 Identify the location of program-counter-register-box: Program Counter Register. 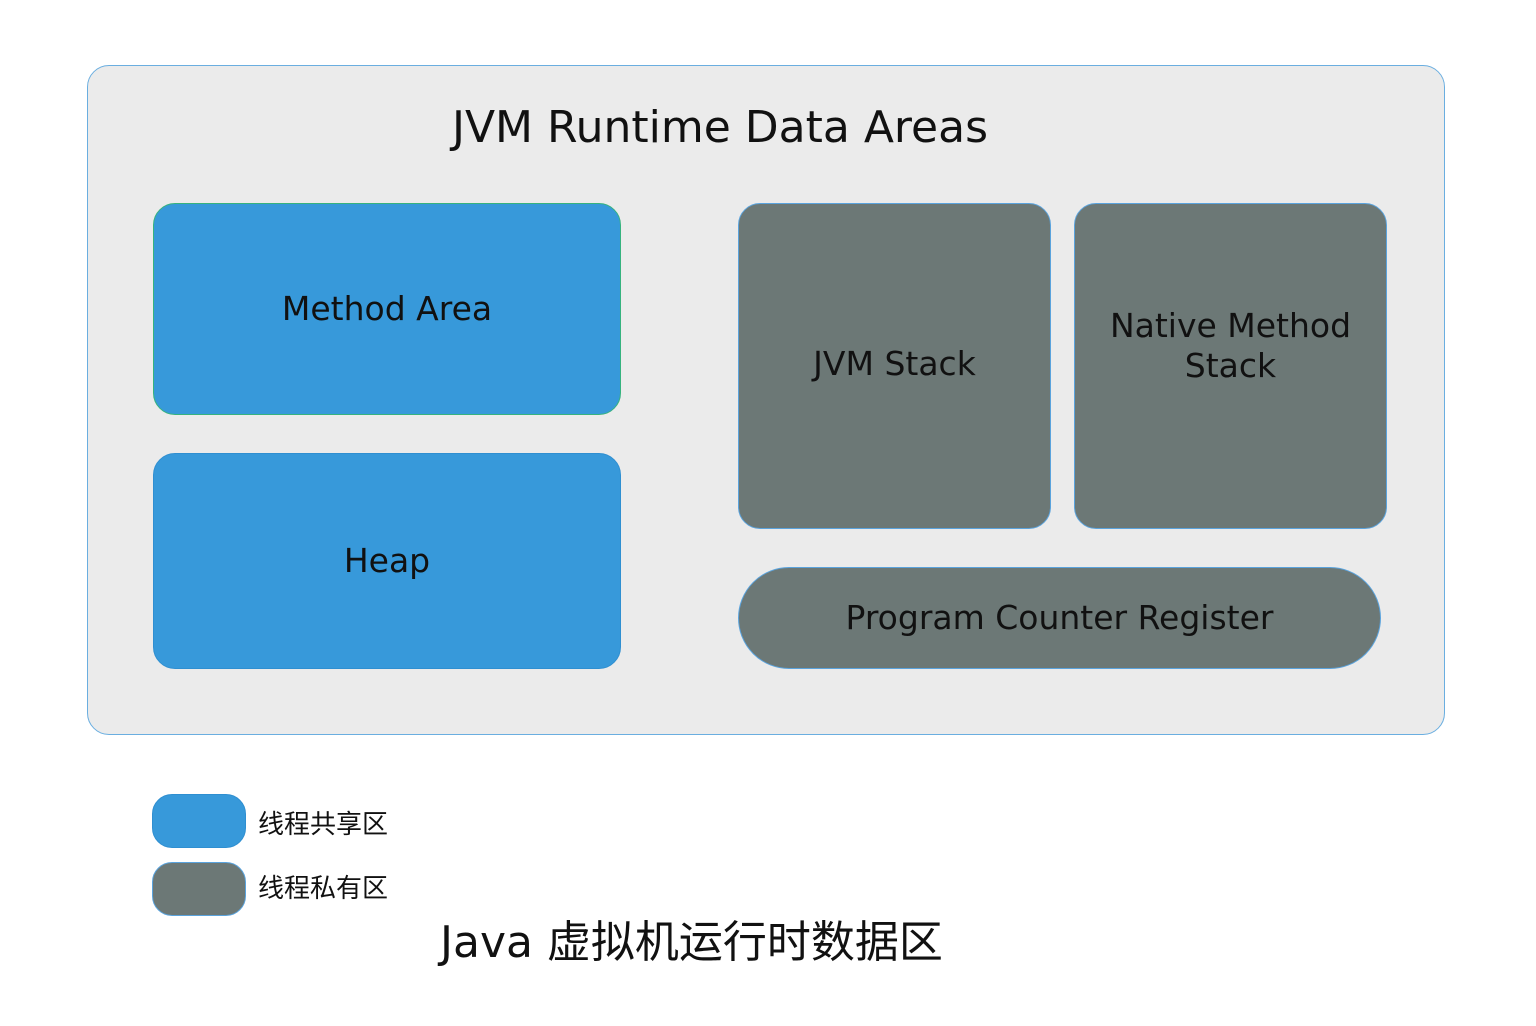
(1059, 618).